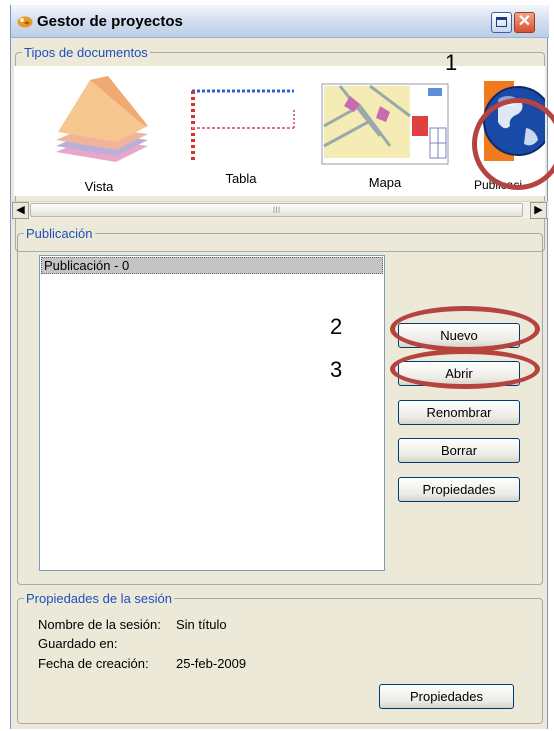  What do you see at coordinates (110, 21) in the screenshot?
I see `window-title: Gestor de proyectos` at bounding box center [110, 21].